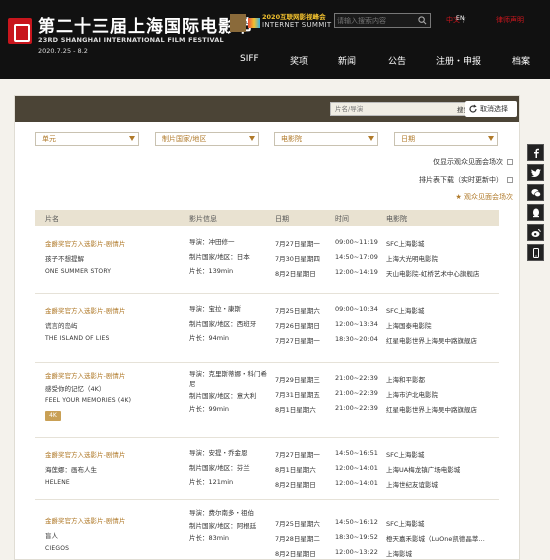 The height and width of the screenshot is (560, 550). I want to click on summit-title-cn: 2020互联网影视峰会, so click(294, 17).